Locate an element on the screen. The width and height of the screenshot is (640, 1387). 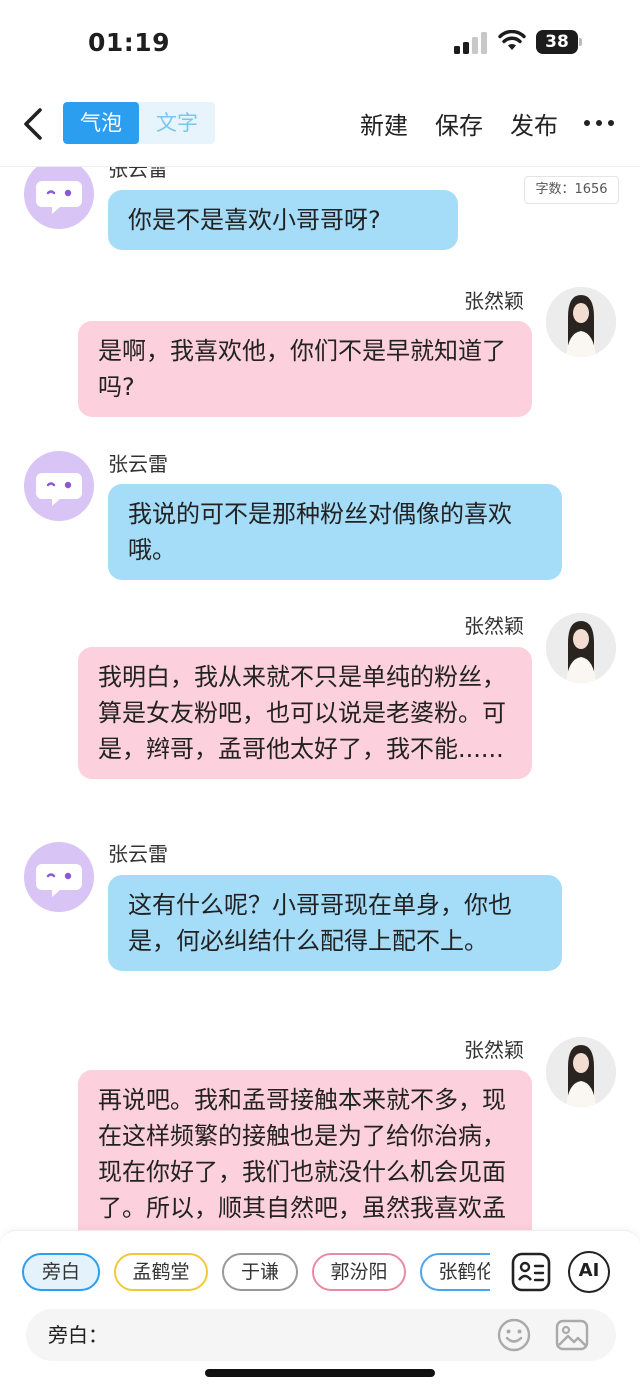
image-icon is located at coordinates (572, 1335).